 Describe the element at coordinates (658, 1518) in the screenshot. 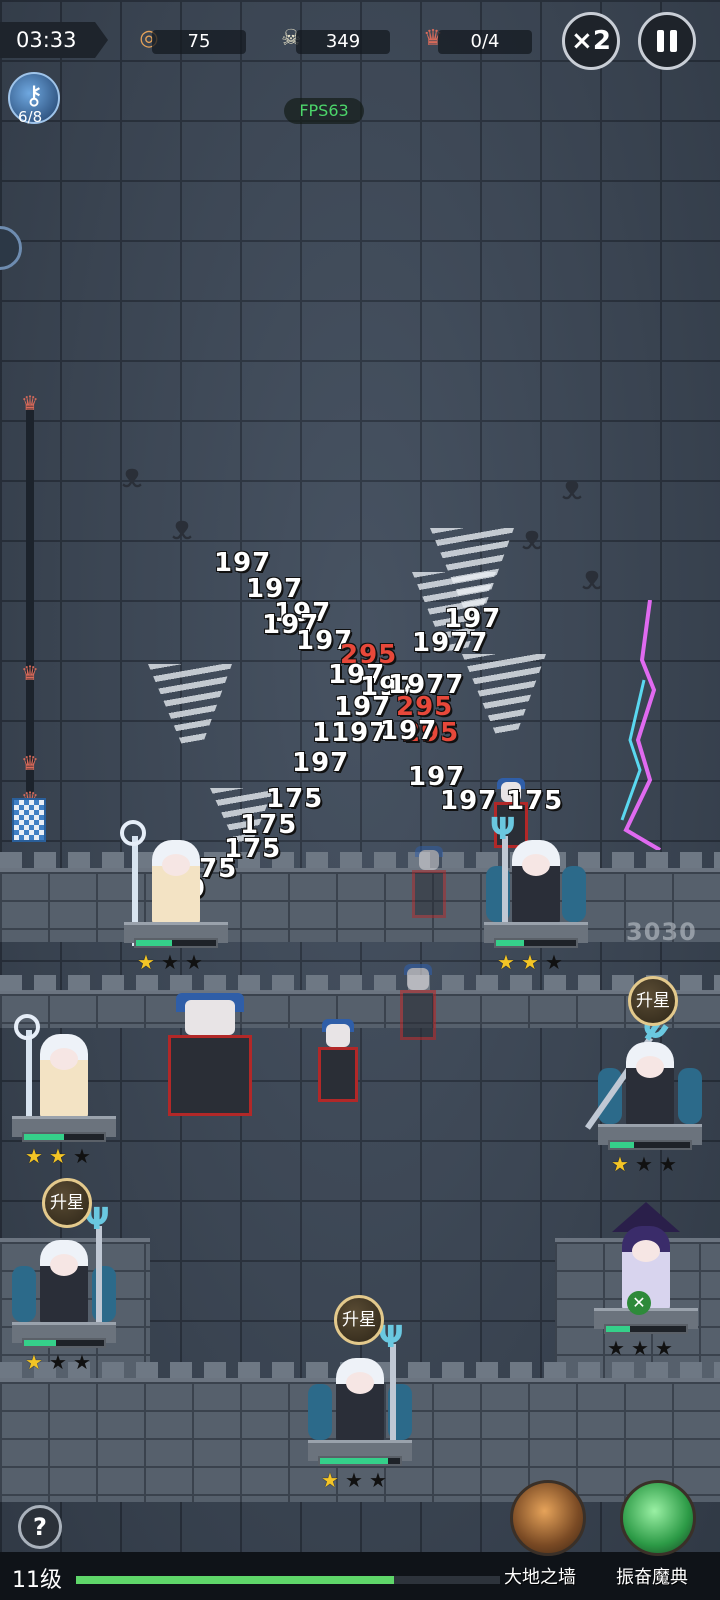

I see `inspire-tome-skill-button` at that location.